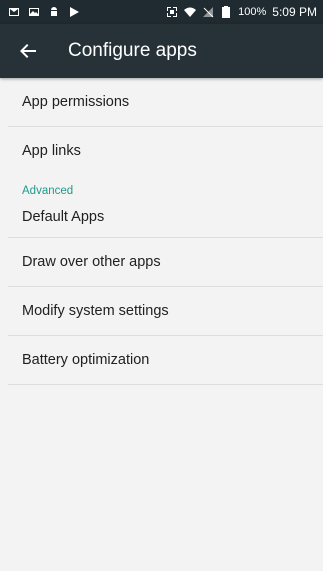  Describe the element at coordinates (28, 51) in the screenshot. I see `back-arrow-icon` at that location.